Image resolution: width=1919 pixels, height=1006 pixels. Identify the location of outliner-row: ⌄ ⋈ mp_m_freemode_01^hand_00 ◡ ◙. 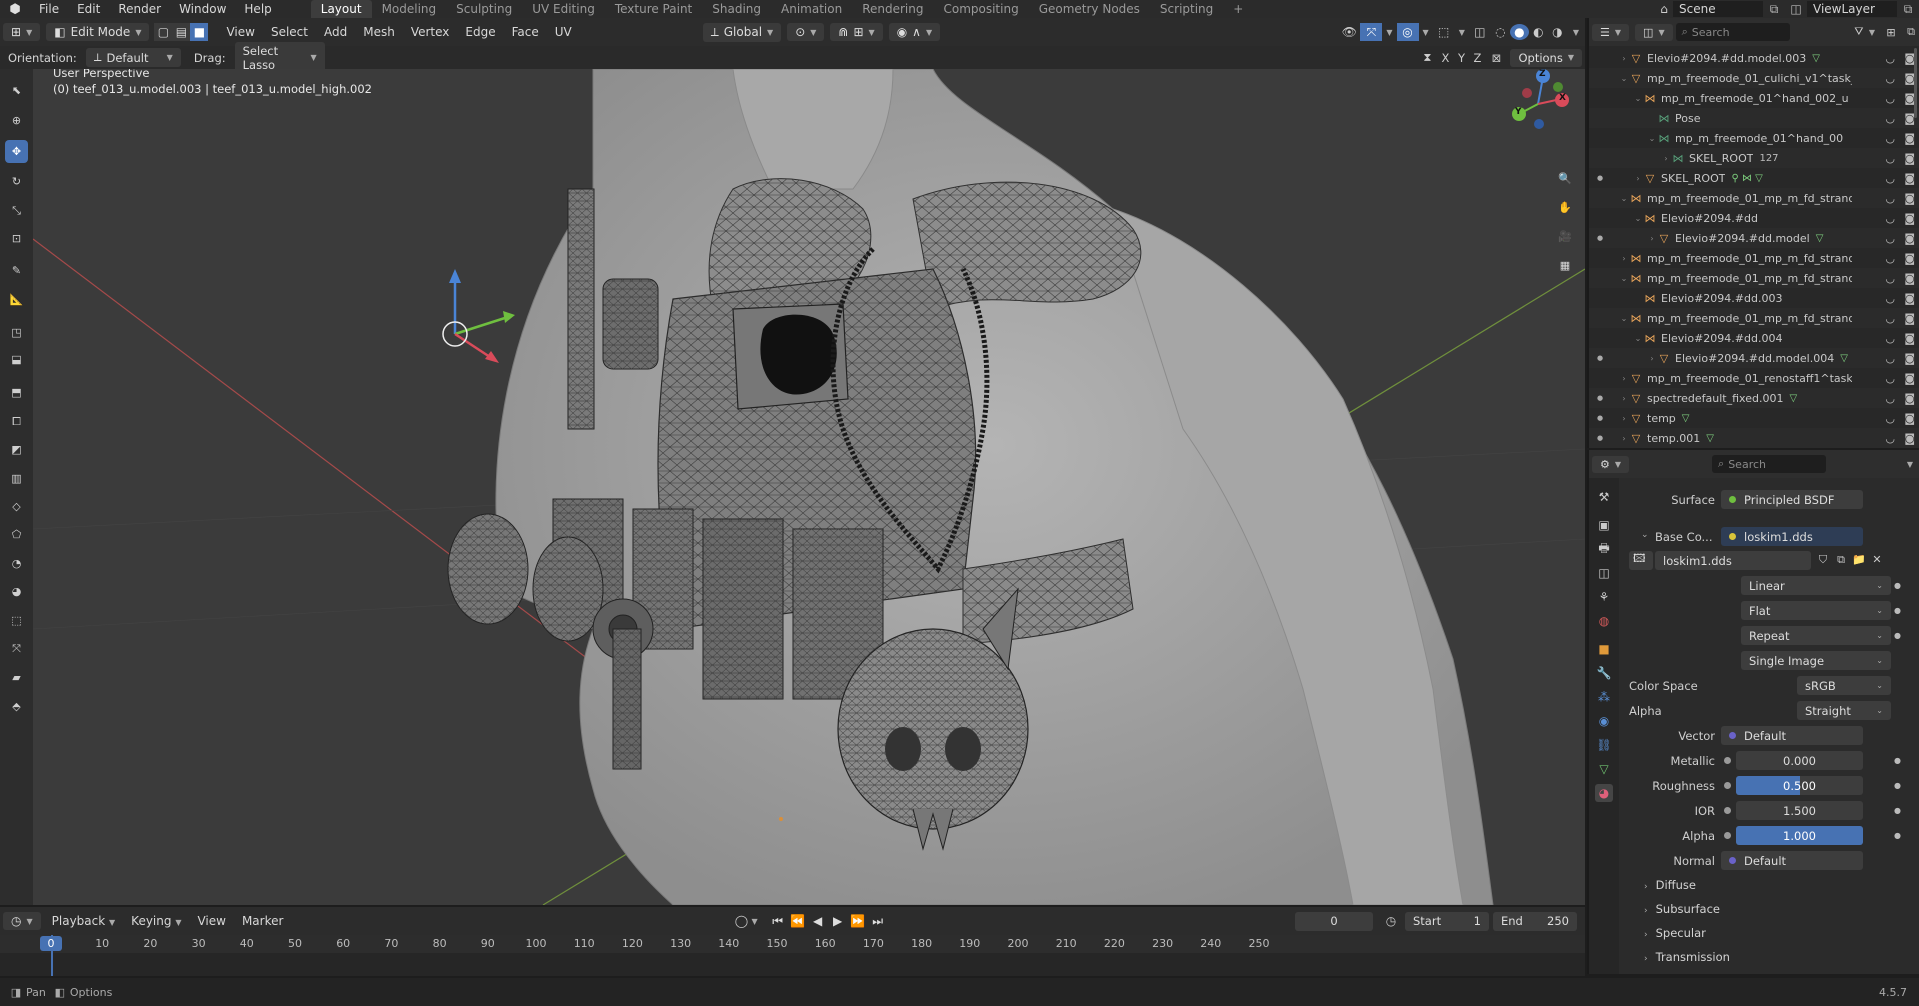
(1754, 138).